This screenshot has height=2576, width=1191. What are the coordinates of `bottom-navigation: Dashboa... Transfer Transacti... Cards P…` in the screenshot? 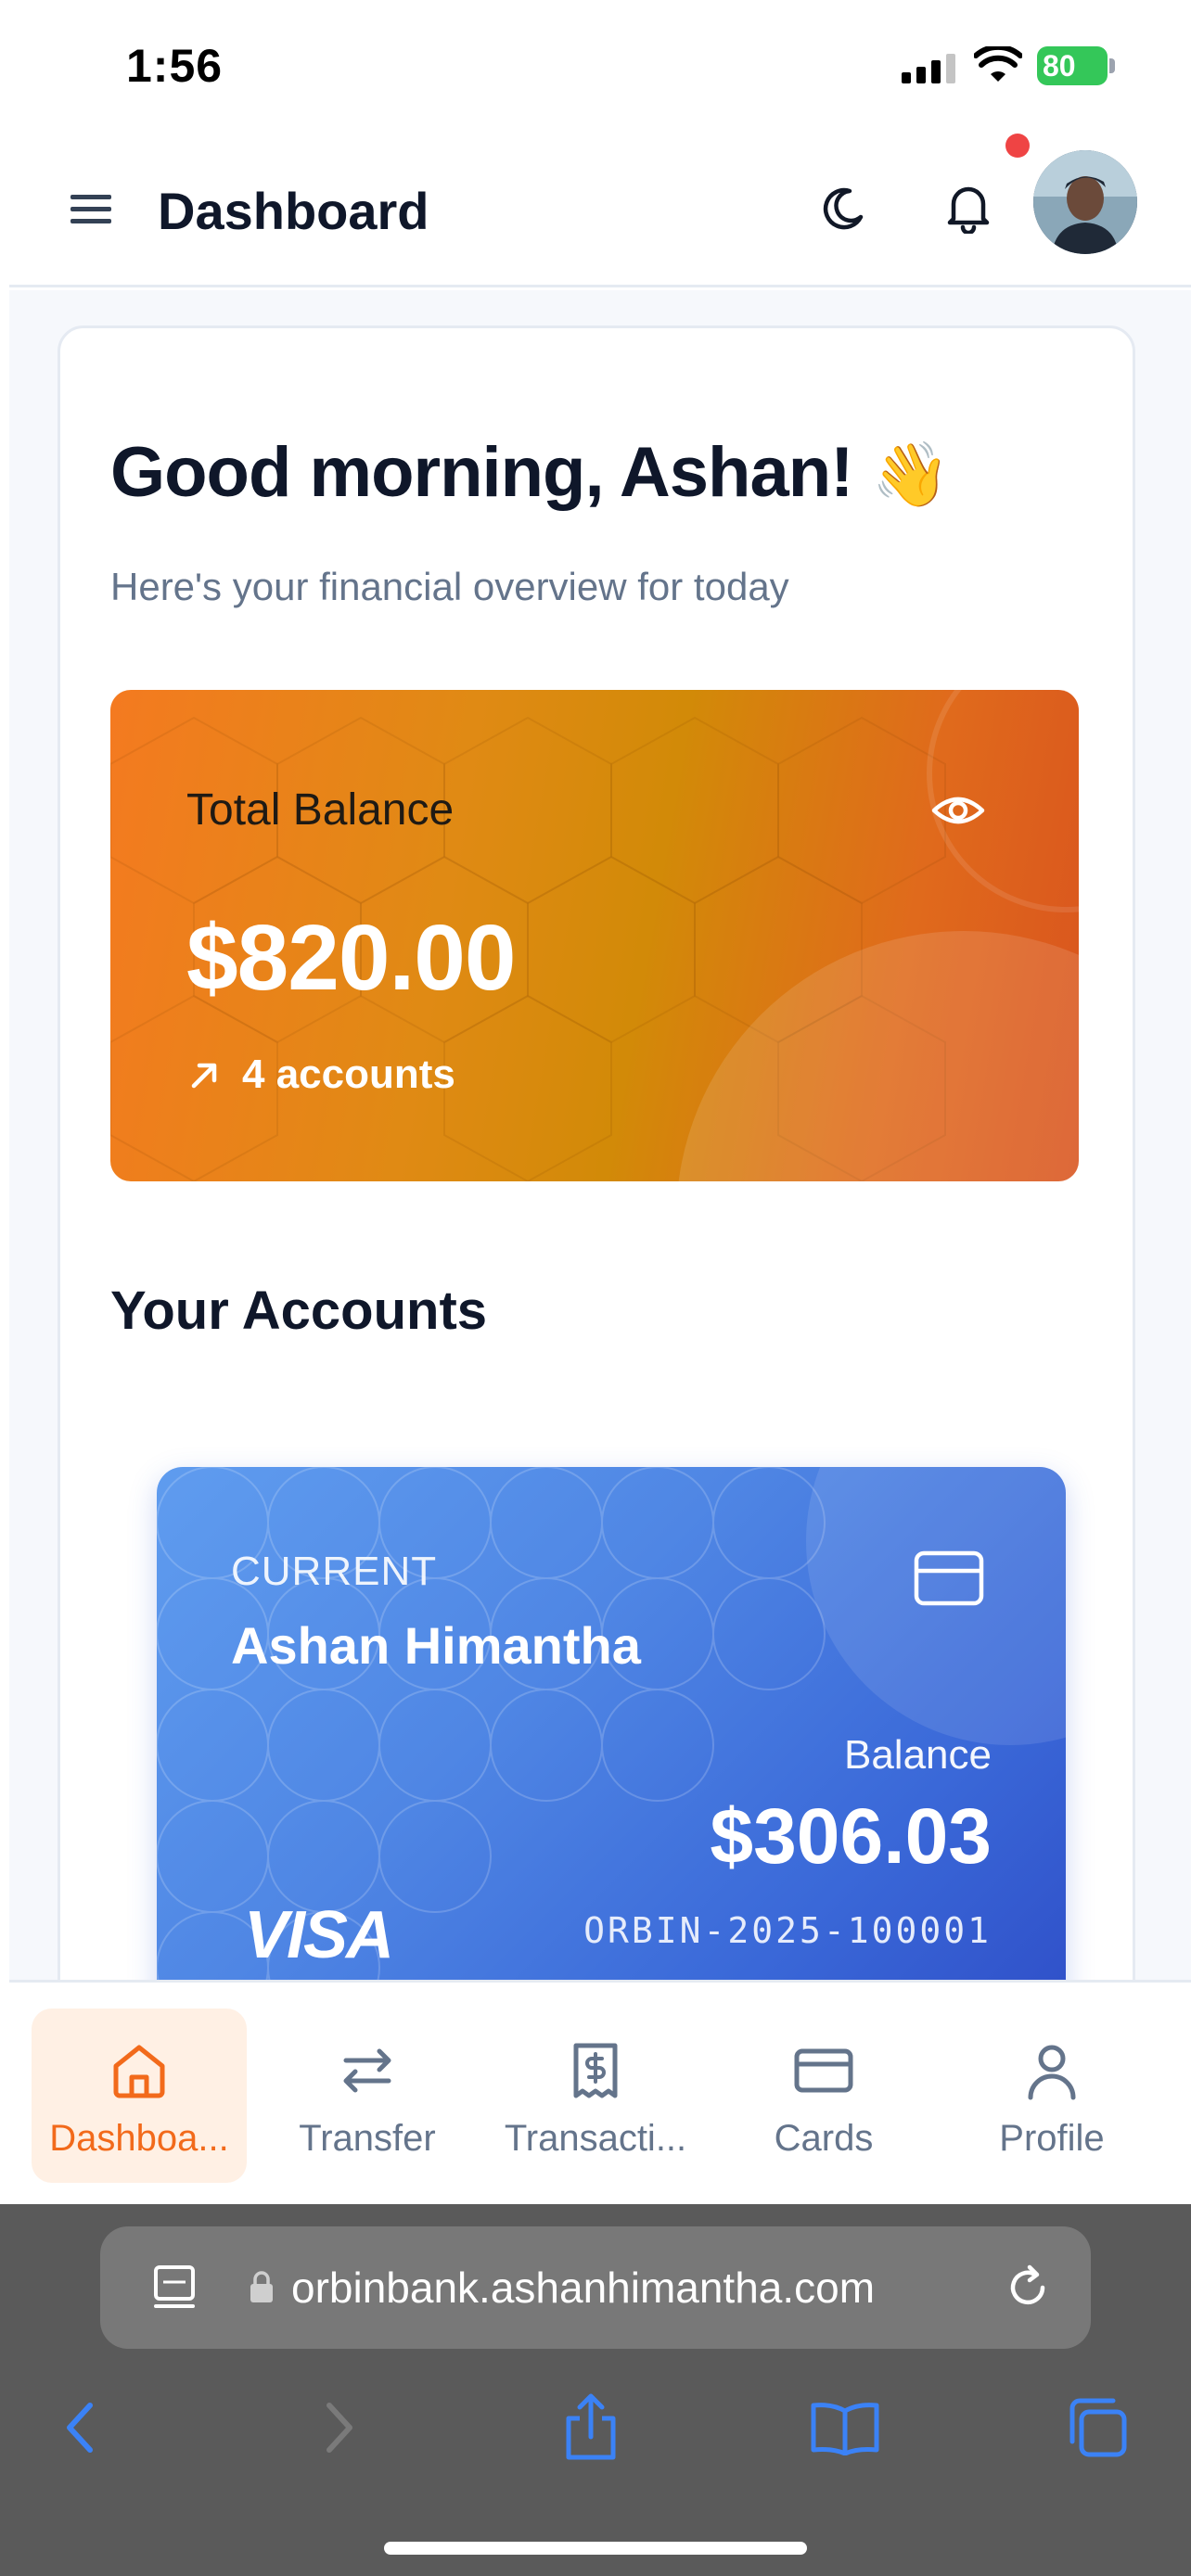 It's located at (600, 2092).